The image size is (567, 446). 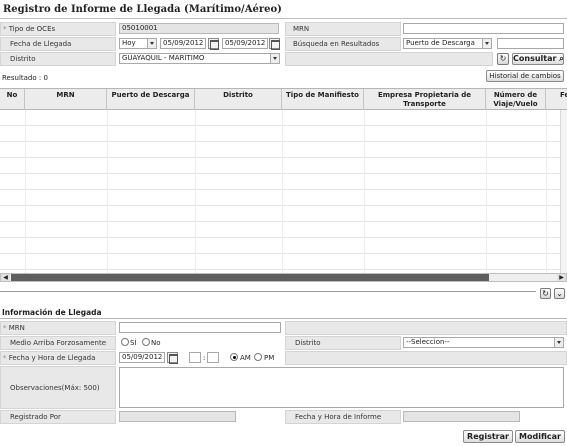 What do you see at coordinates (58, 29) in the screenshot?
I see `tipo-oces-label-cell: * Tipo de OCEs` at bounding box center [58, 29].